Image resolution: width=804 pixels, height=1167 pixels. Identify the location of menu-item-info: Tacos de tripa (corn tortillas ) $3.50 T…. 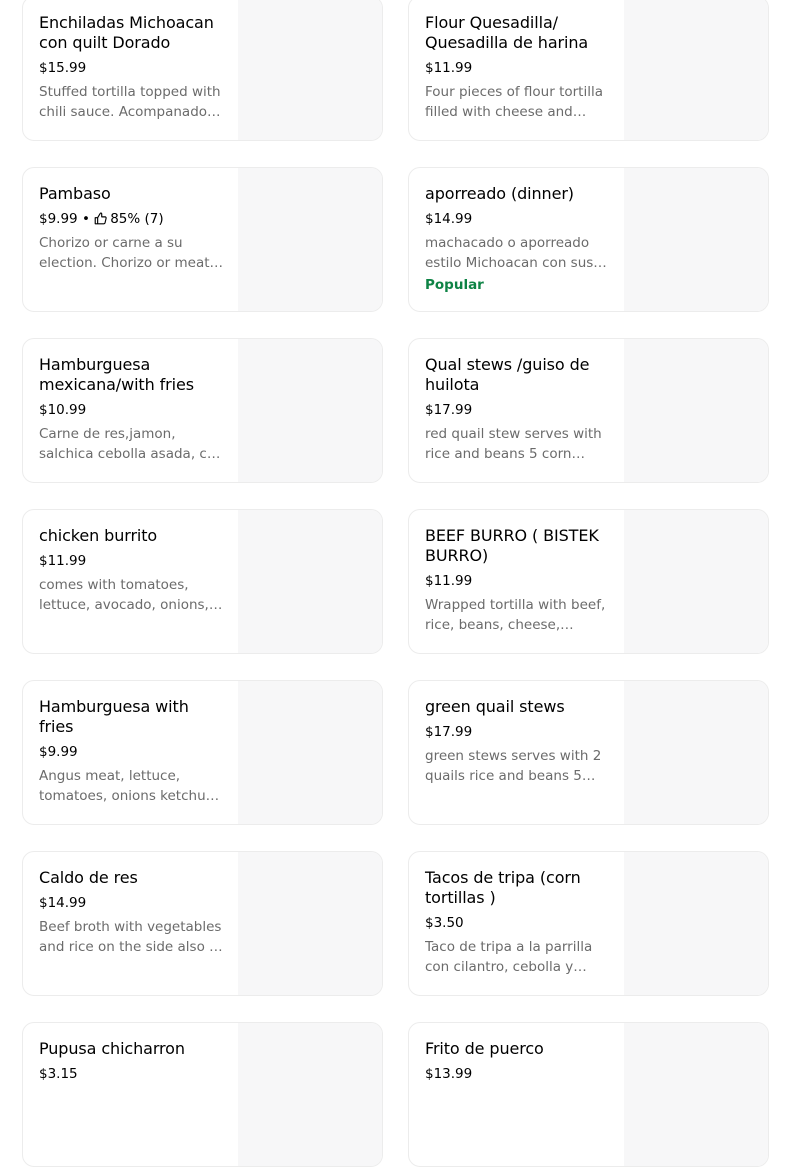
(518, 922).